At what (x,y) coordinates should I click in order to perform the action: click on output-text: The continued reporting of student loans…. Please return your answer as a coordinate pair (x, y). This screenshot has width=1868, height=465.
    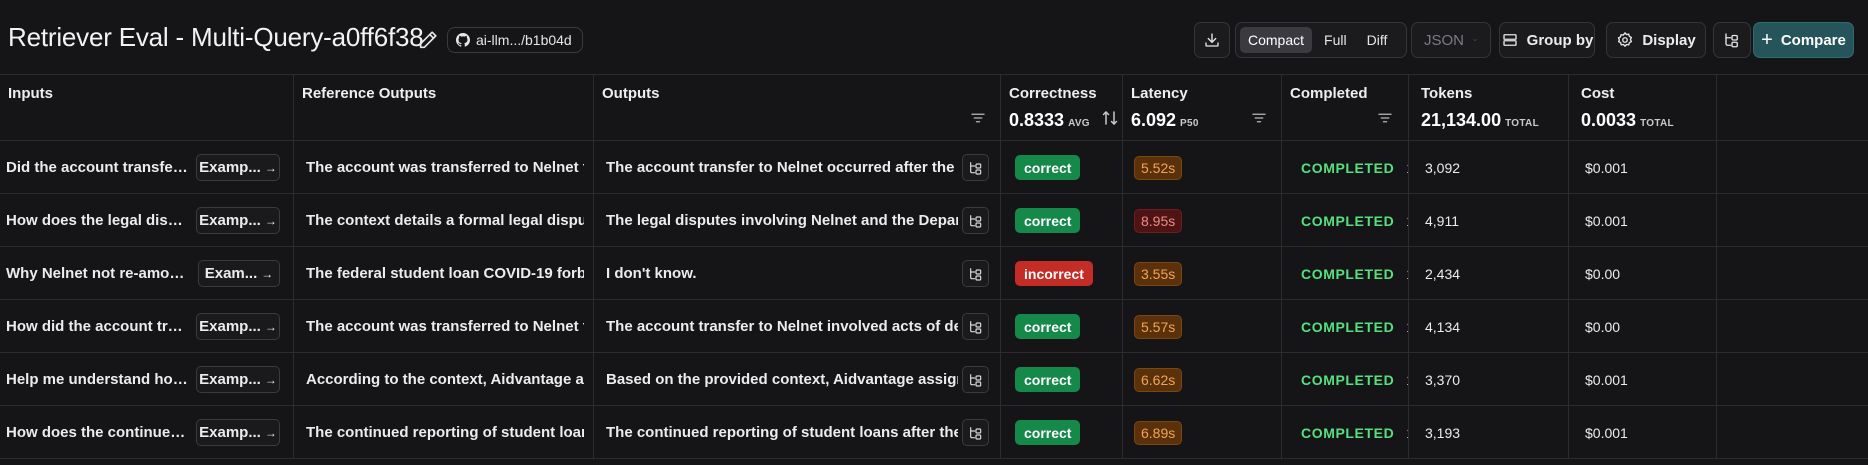
    Looking at the image, I should click on (782, 432).